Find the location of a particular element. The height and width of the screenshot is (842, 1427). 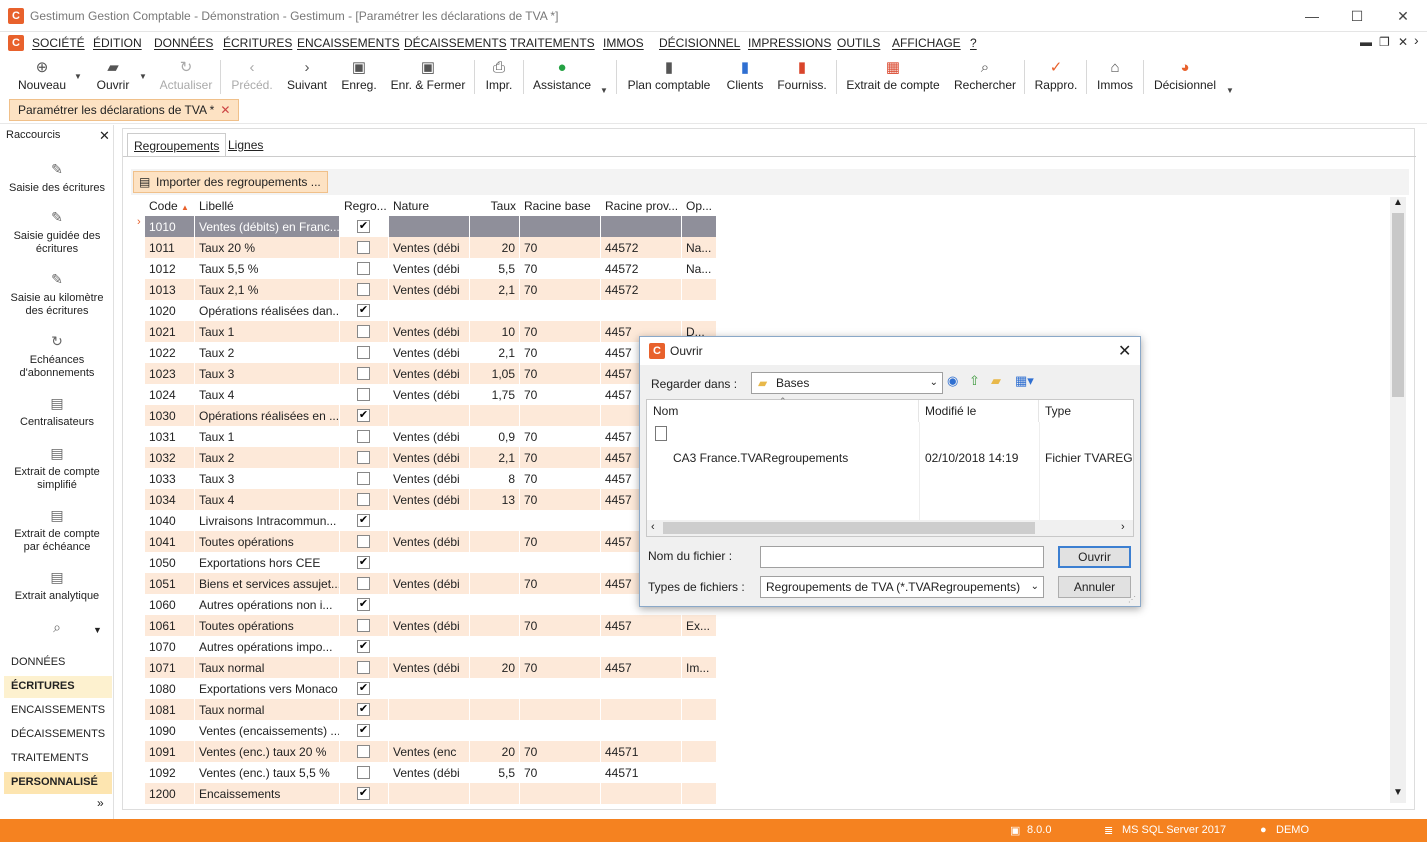

cell-libelle: Taux 2 is located at coordinates (267, 457).